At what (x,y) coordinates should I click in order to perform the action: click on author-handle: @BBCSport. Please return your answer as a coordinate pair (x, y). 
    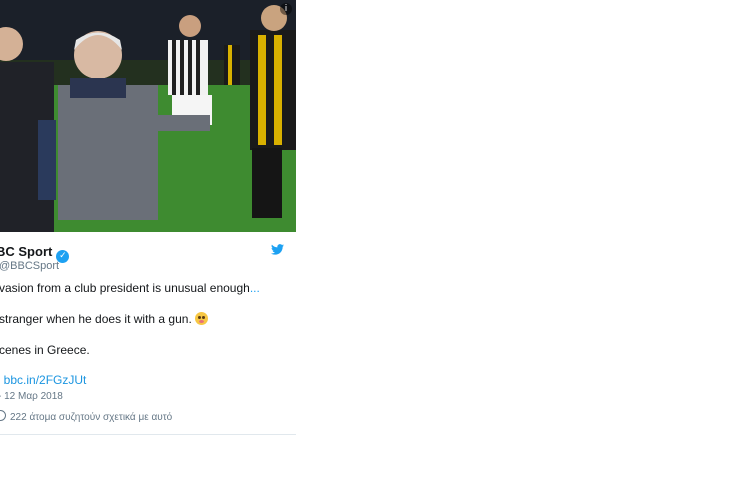
    Looking at the image, I should click on (29, 266).